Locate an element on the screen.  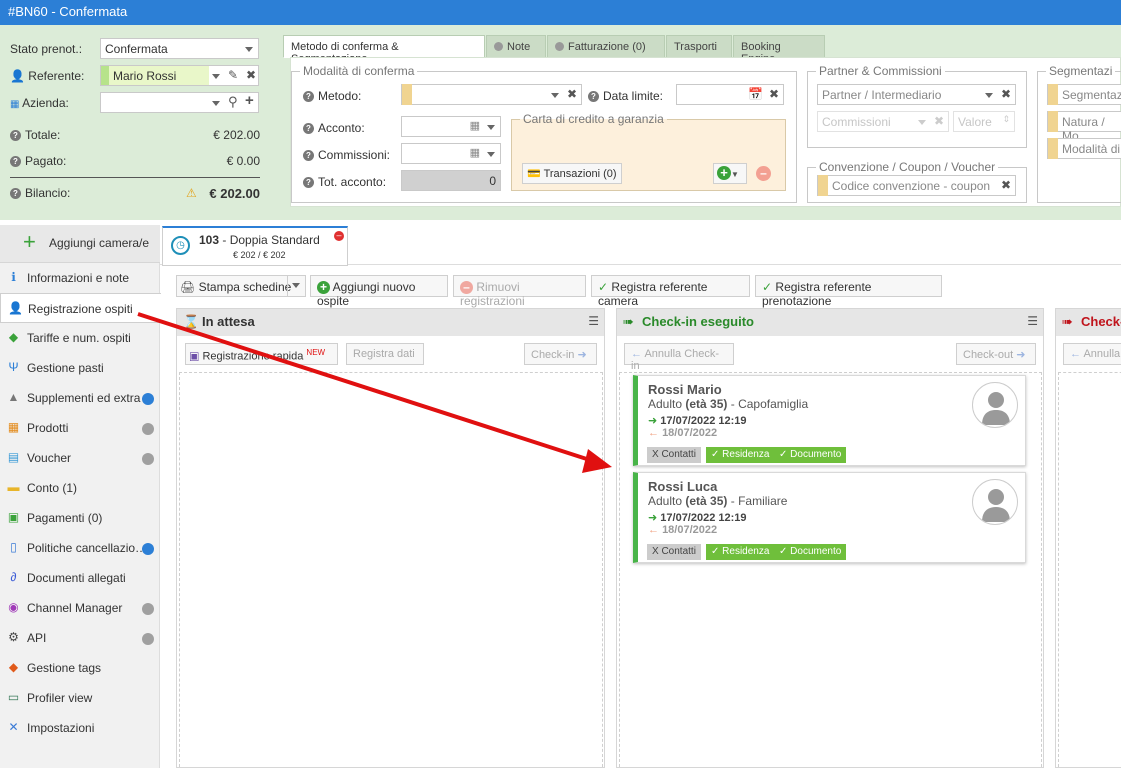
guest-name: Rossi Luca is located at coordinates (683, 486).